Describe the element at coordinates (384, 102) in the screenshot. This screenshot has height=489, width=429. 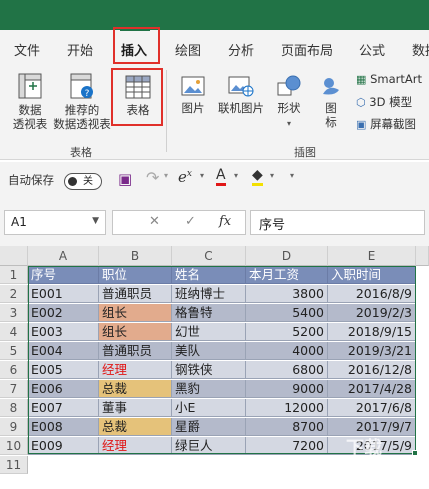
I see `3d-models-button: ⬡ 3D 模型` at that location.